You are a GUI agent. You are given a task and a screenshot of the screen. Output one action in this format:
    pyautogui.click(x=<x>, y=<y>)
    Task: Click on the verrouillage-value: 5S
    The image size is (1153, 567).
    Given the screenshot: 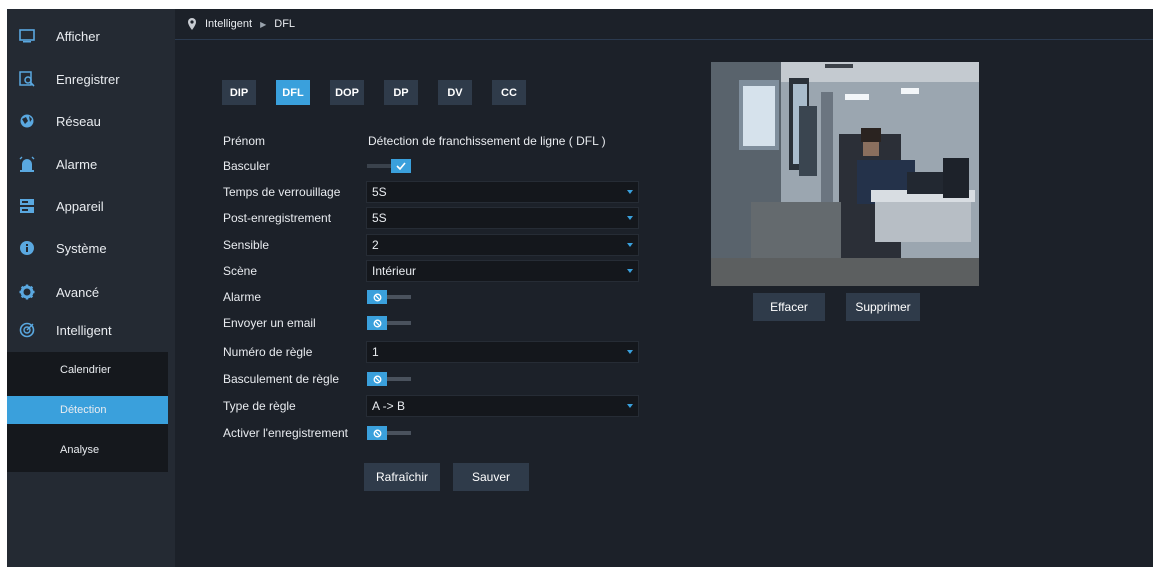 What is the action you would take?
    pyautogui.click(x=379, y=192)
    